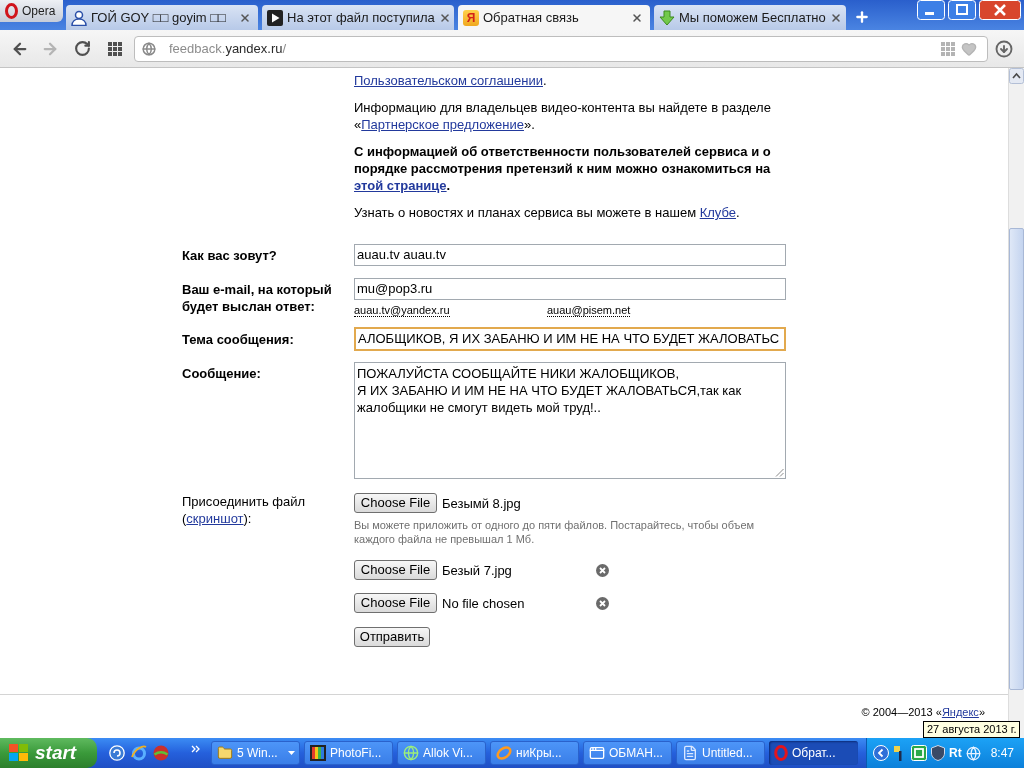 This screenshot has width=1024, height=768. Describe the element at coordinates (570, 420) in the screenshot. I see `message-textarea: ПОЖАЛУЙСТА СООБЩАЙТЕ НИКИ ЖАЛОБЩИКОВ, Я ИХ ЗАБАНЮ И ИМ НЕ НА ЧТО БУДЕТ ЖАЛОВАТЬСЯ,так как жалобщики не смогут видеть мой труд!..` at that location.